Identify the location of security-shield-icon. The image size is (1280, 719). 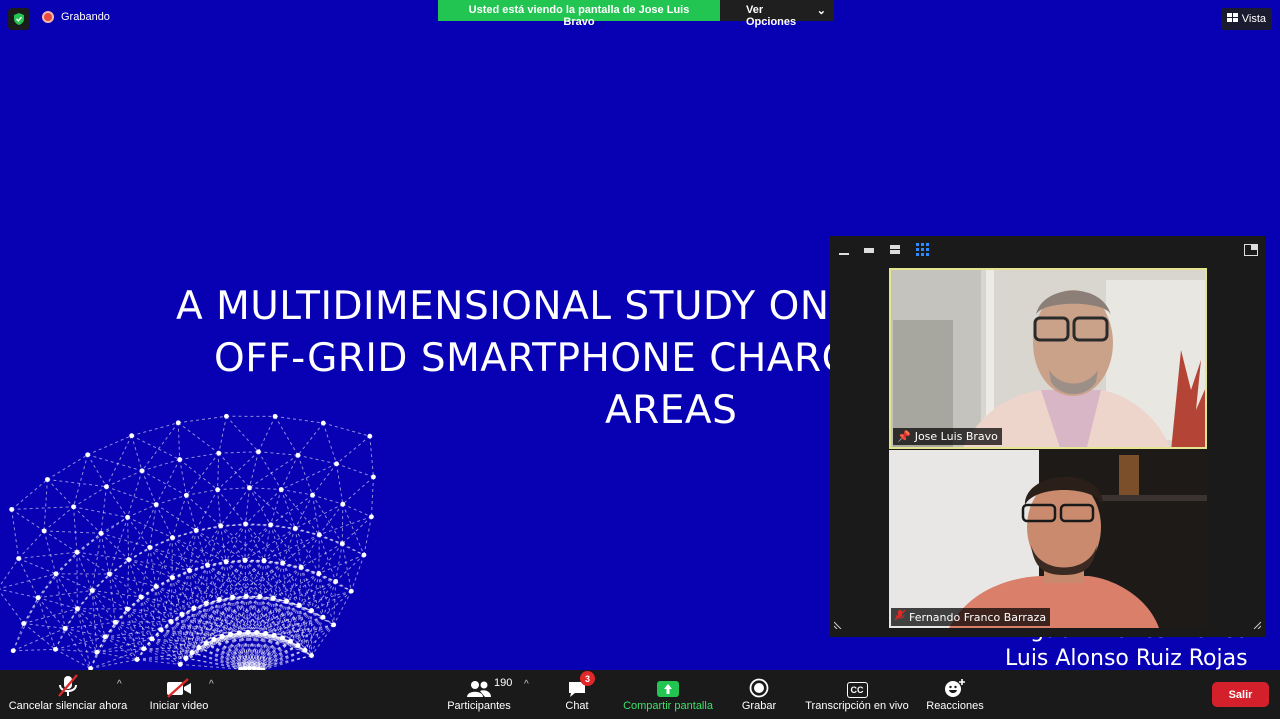
(19, 19).